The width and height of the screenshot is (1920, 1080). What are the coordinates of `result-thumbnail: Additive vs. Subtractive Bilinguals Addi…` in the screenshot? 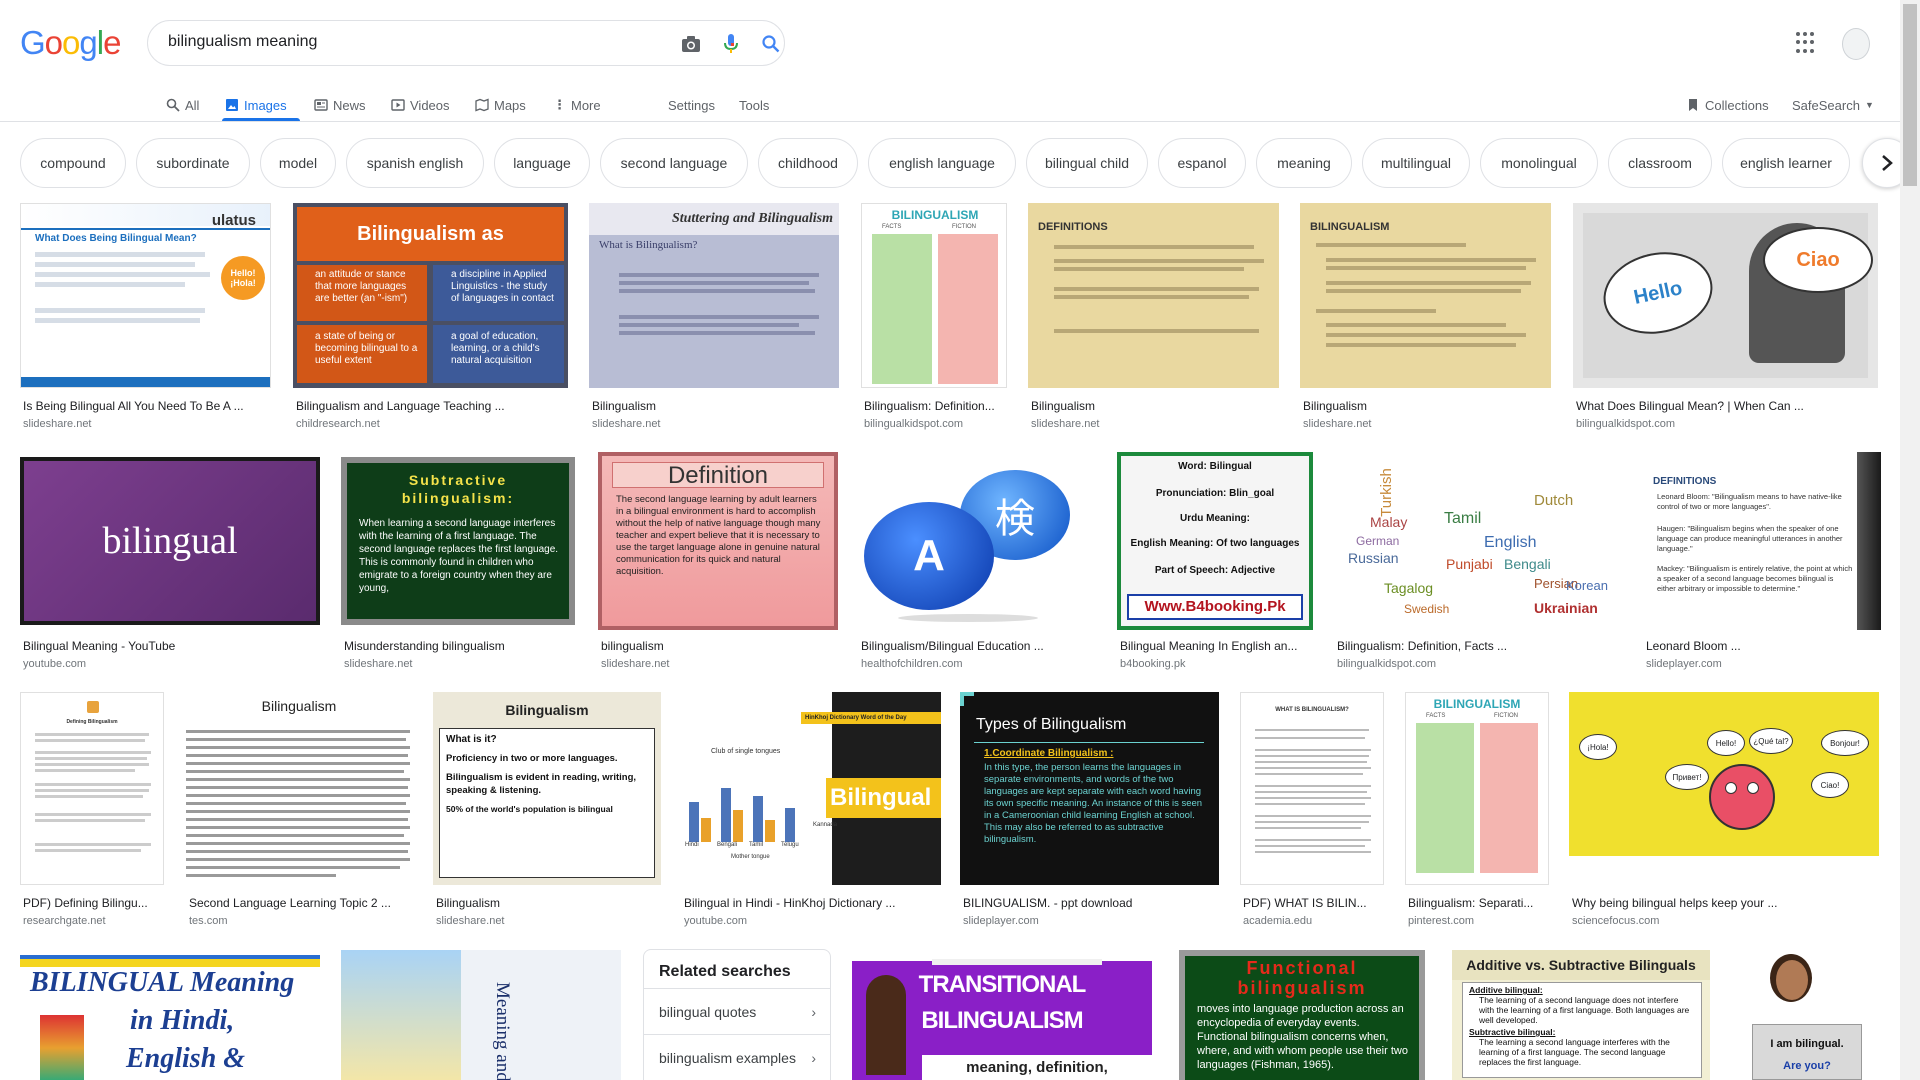 It's located at (1581, 1015).